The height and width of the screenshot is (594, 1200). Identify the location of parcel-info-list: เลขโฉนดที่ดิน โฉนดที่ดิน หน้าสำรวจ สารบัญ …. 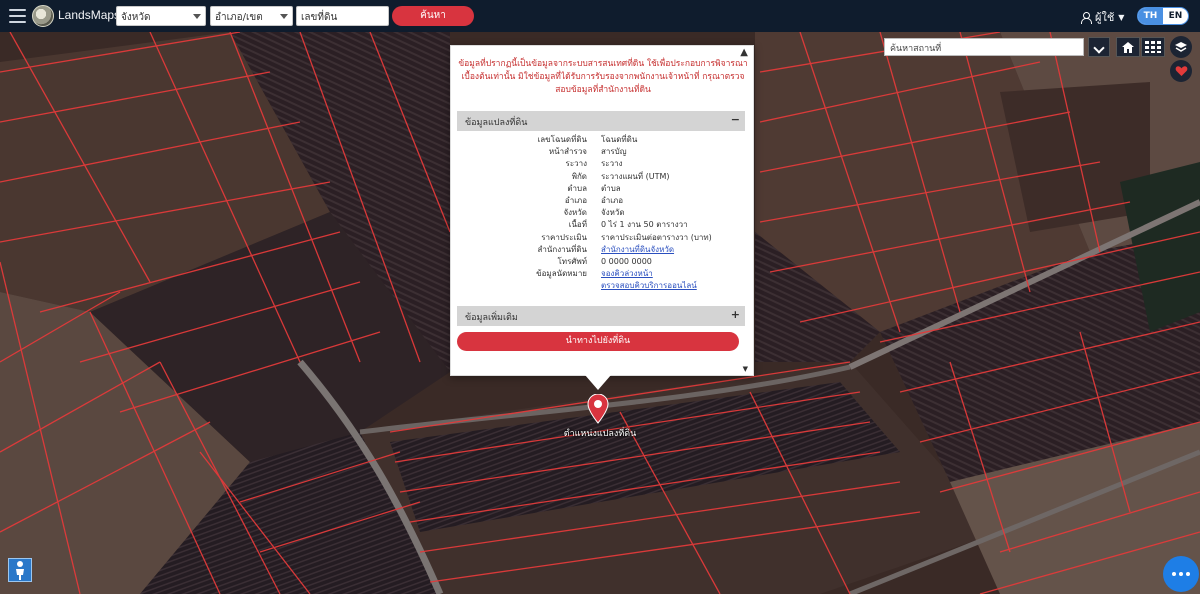
(601, 213).